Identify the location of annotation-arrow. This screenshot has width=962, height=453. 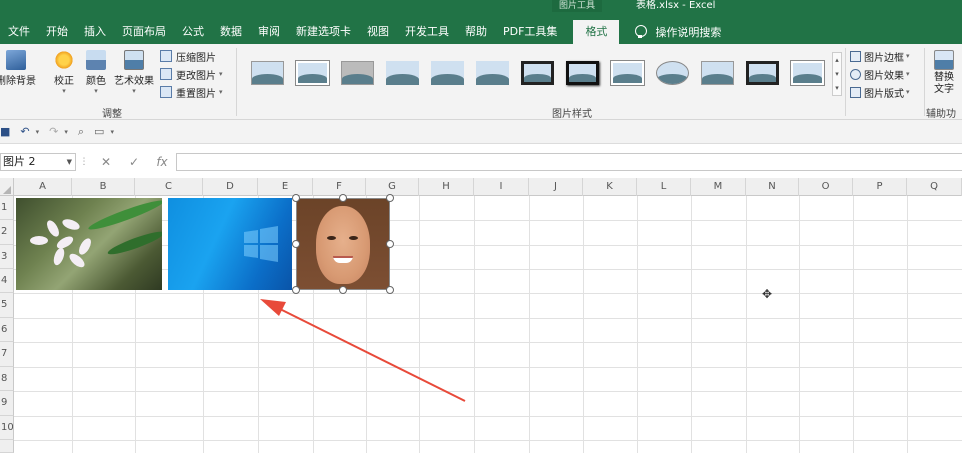
(363, 350).